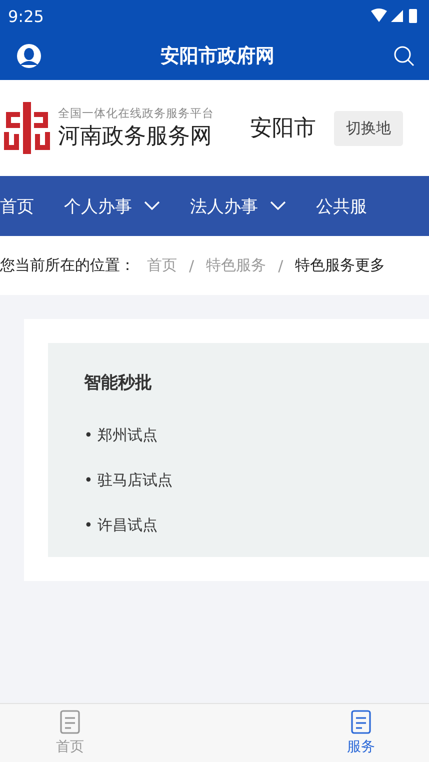 Image resolution: width=429 pixels, height=762 pixels. What do you see at coordinates (368, 128) in the screenshot?
I see `switch-region-button: 切换地` at bounding box center [368, 128].